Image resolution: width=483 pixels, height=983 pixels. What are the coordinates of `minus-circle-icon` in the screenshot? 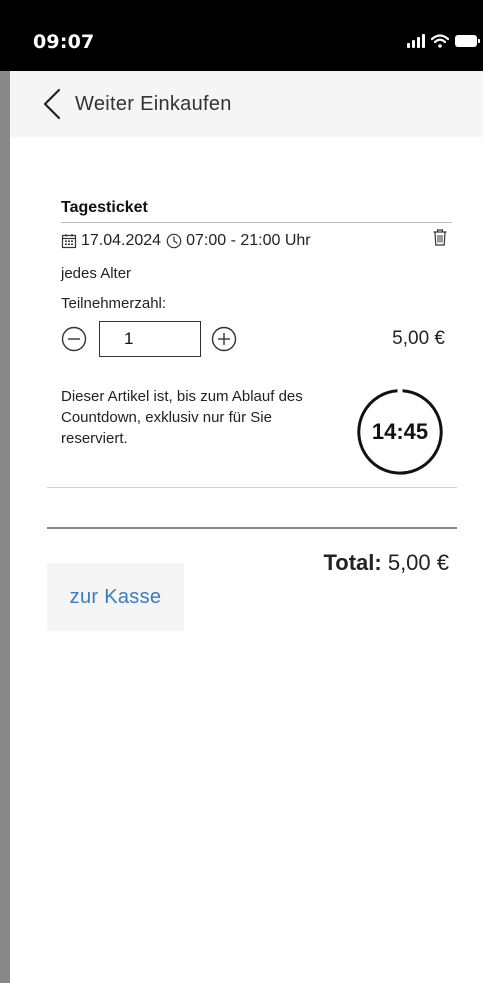 It's located at (74, 339).